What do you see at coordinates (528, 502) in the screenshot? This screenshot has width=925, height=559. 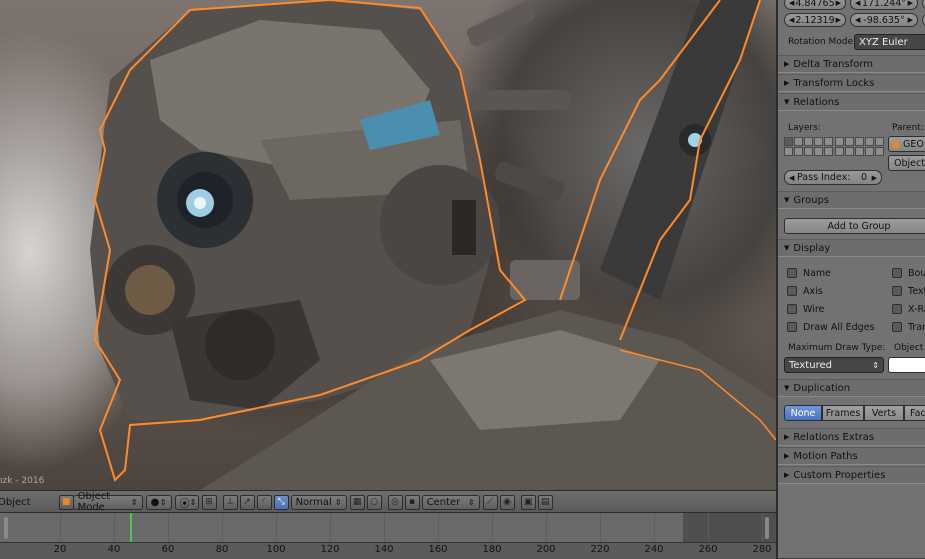 I see `render-preview-icon: ▣` at bounding box center [528, 502].